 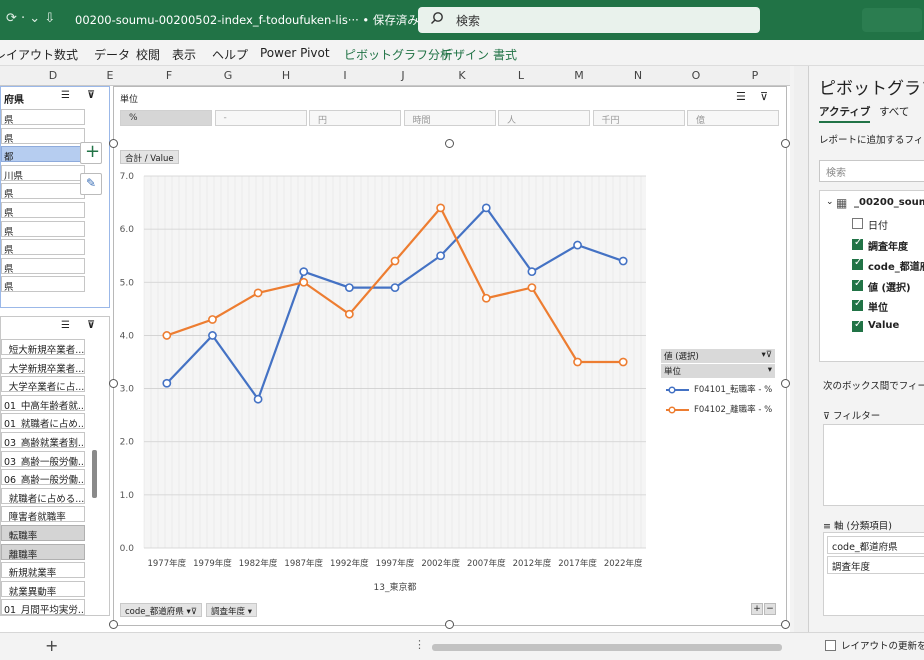 I want to click on column-header: H, so click(x=286, y=75).